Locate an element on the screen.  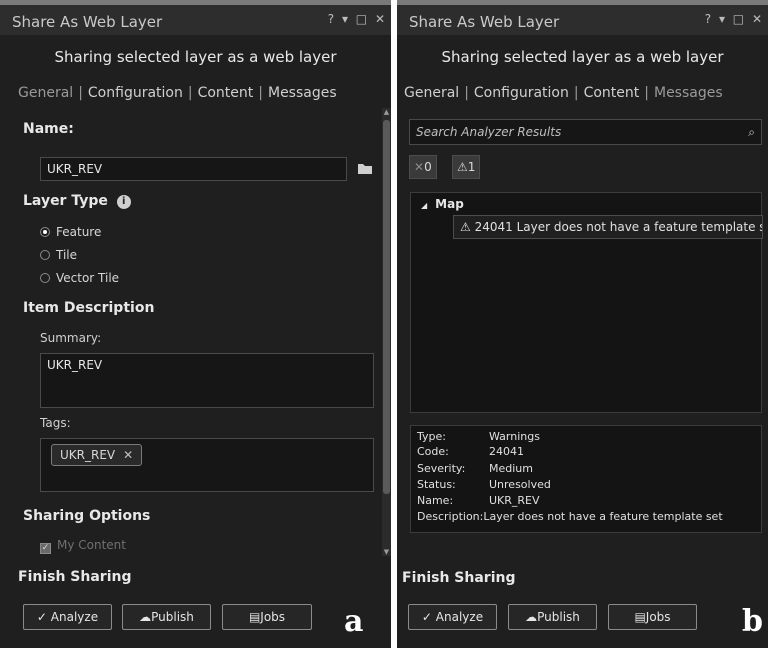
detail-severity: Severity: Medium is located at coordinates (475, 468).